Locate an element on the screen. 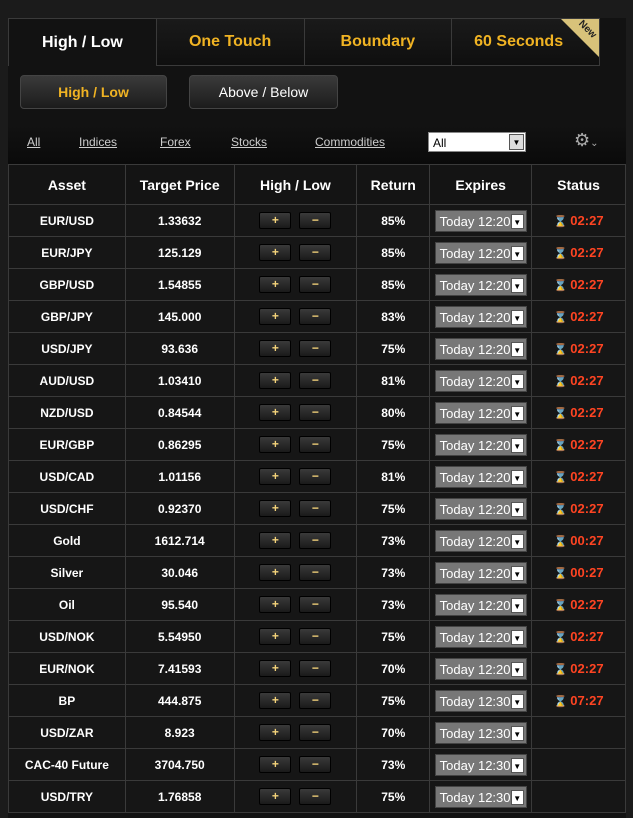 This screenshot has width=633, height=818. filter-forex: Forex is located at coordinates (175, 142).